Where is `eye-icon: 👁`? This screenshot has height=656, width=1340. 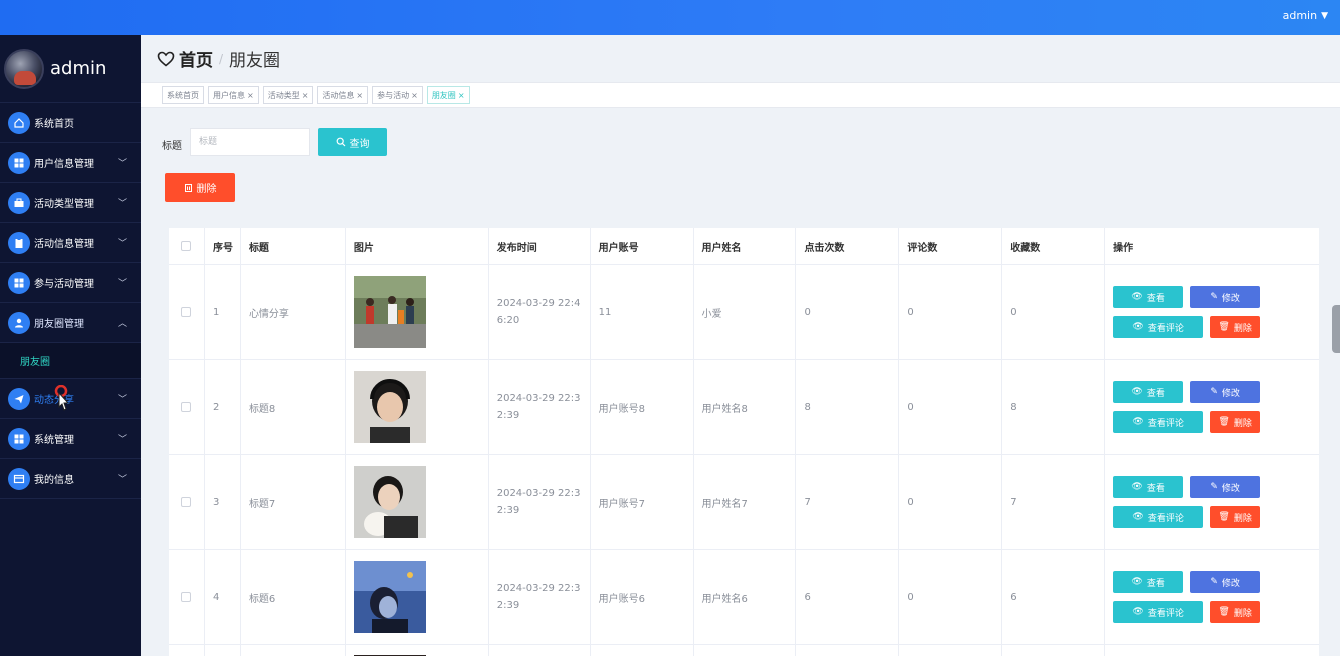 eye-icon: 👁 is located at coordinates (1137, 297).